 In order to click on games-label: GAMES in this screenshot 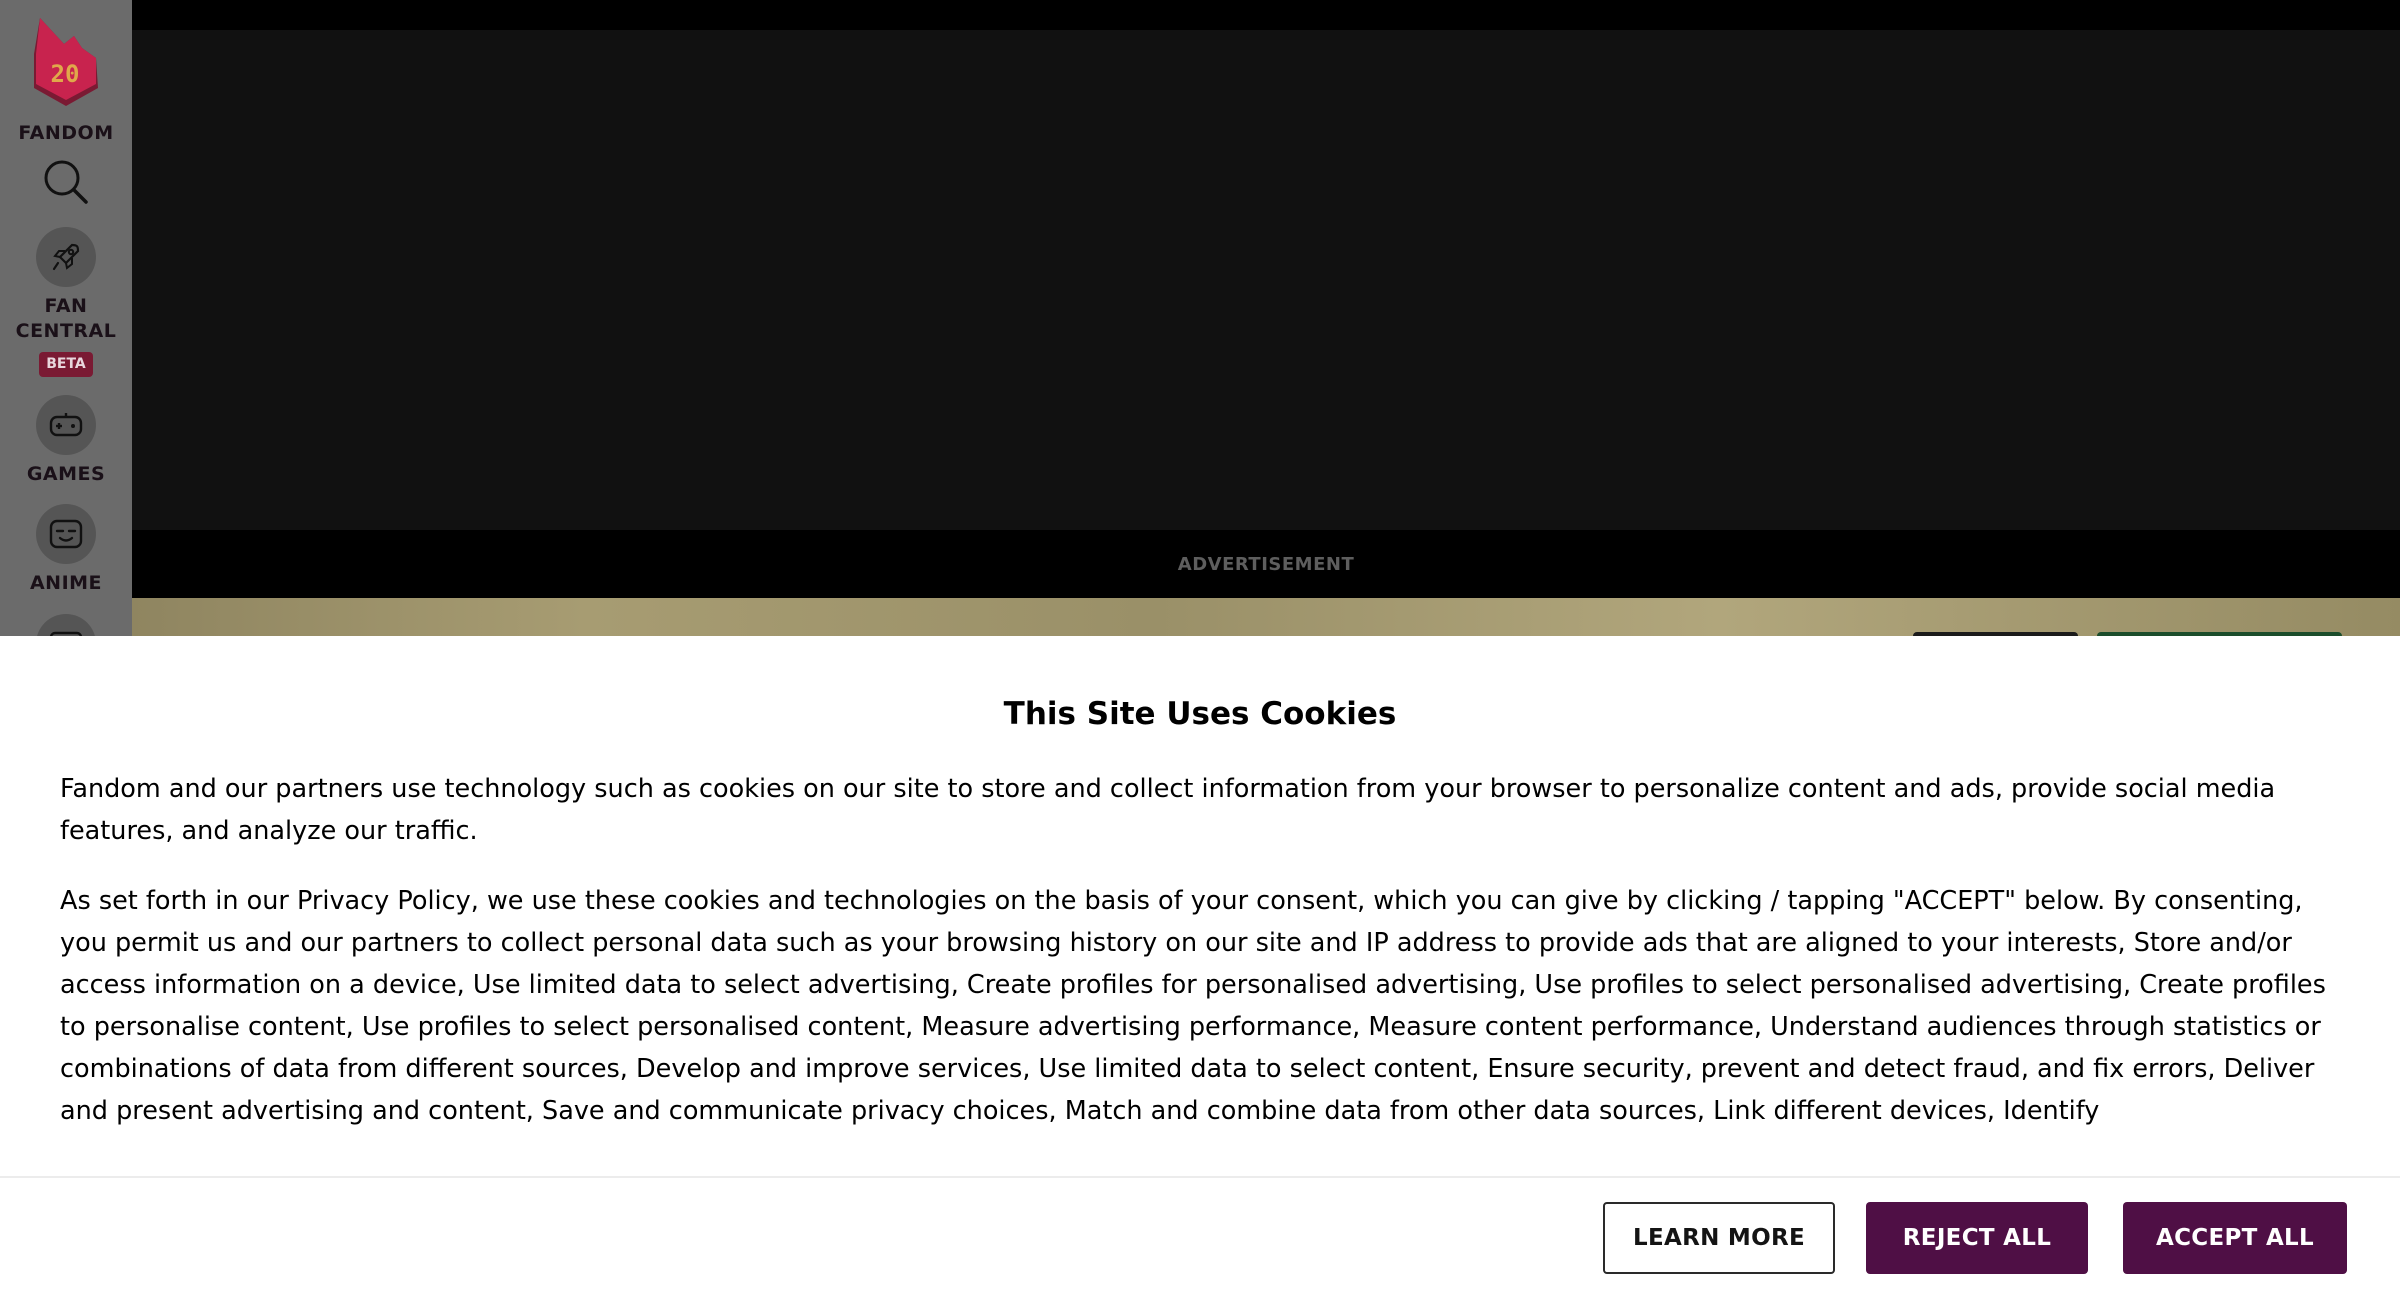, I will do `click(66, 474)`.